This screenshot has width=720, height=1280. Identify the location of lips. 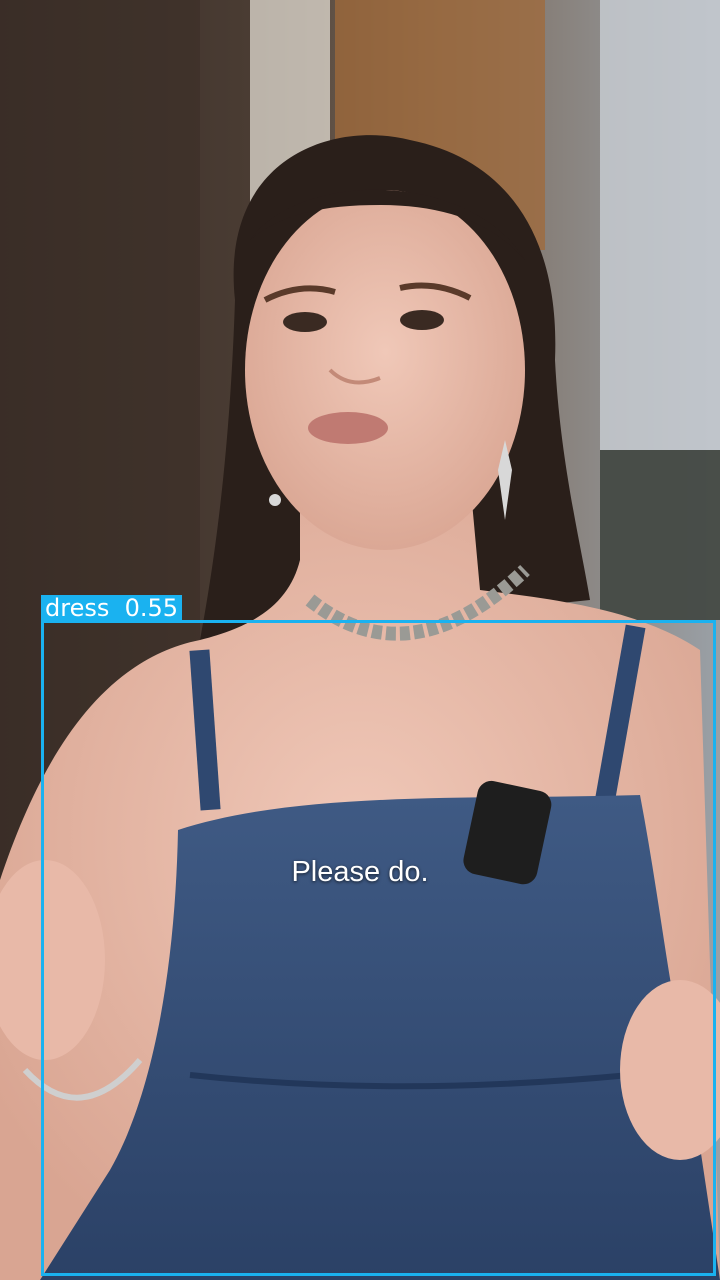
(348, 428).